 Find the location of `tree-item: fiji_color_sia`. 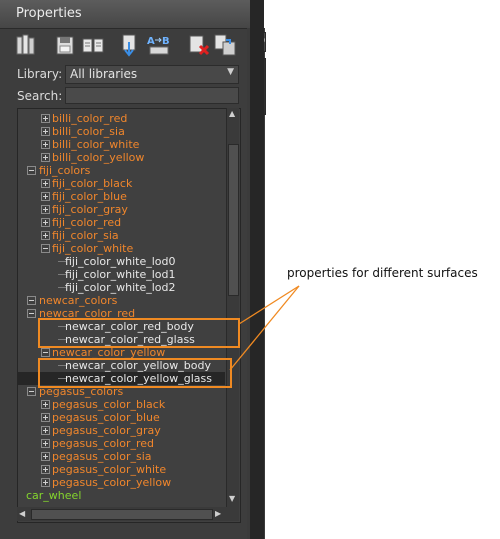

tree-item: fiji_color_sia is located at coordinates (121, 235).